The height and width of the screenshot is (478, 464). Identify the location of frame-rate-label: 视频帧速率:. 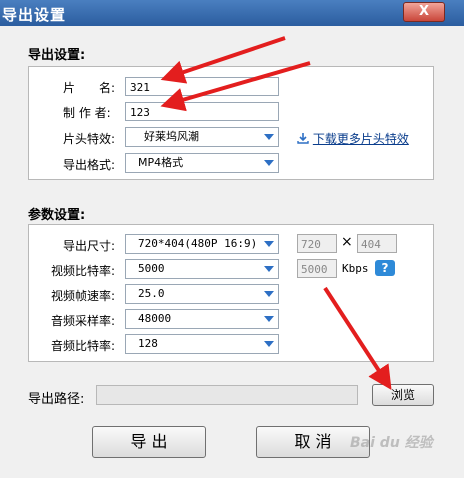
(83, 296).